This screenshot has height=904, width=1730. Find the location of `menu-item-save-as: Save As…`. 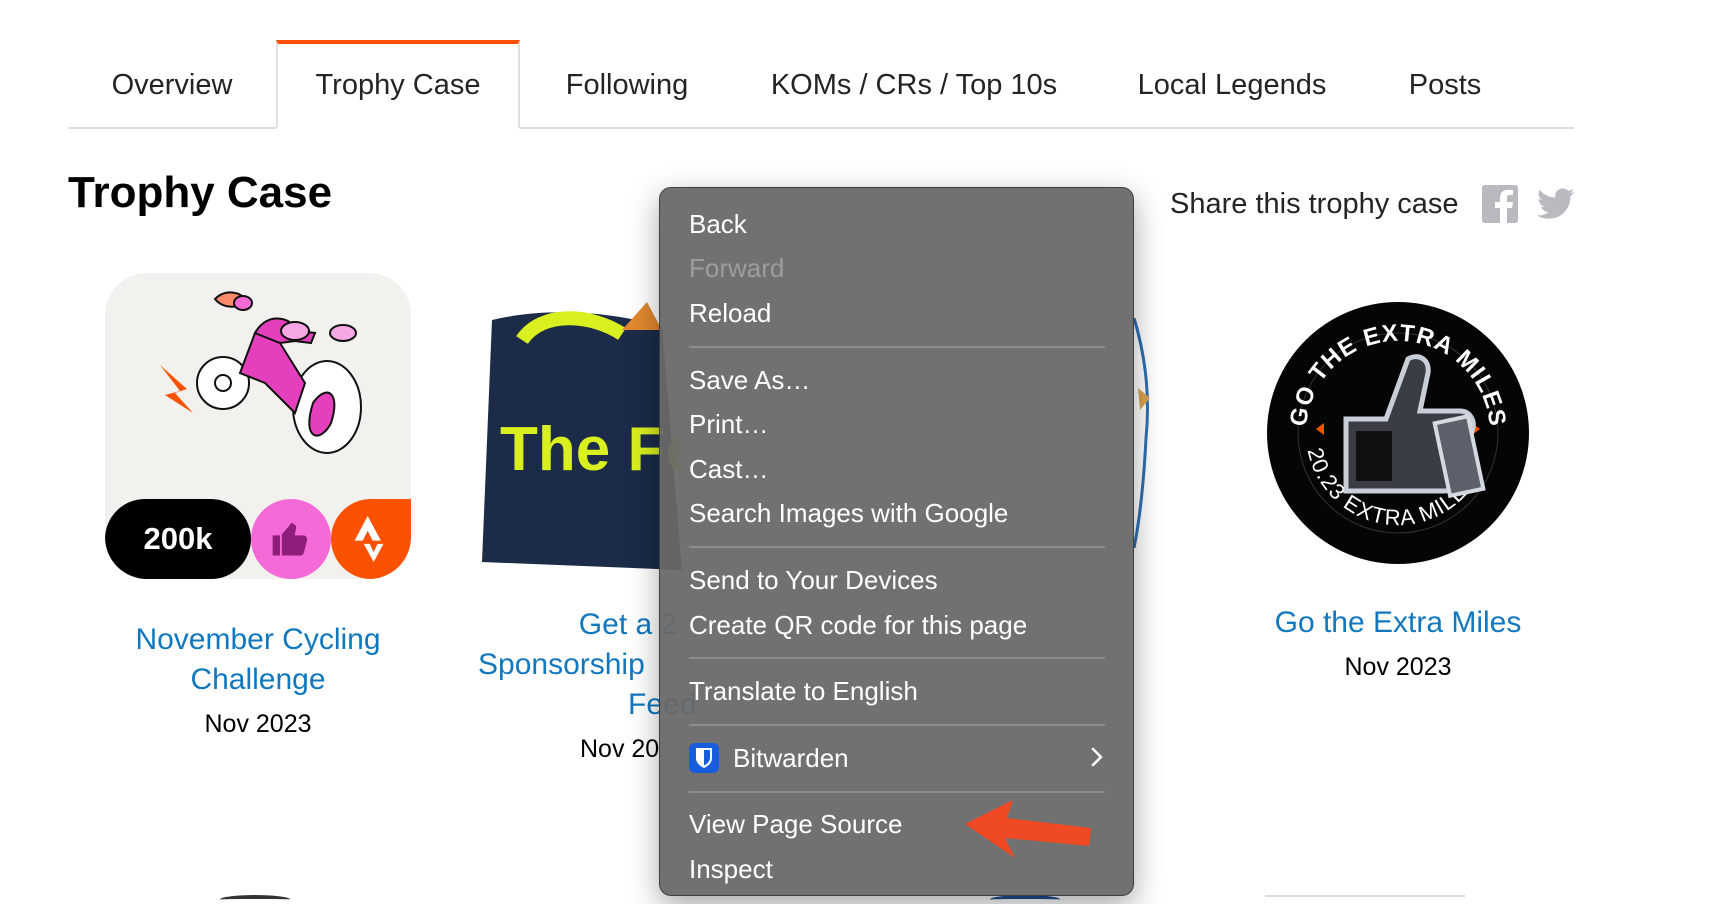

menu-item-save-as: Save As… is located at coordinates (896, 380).